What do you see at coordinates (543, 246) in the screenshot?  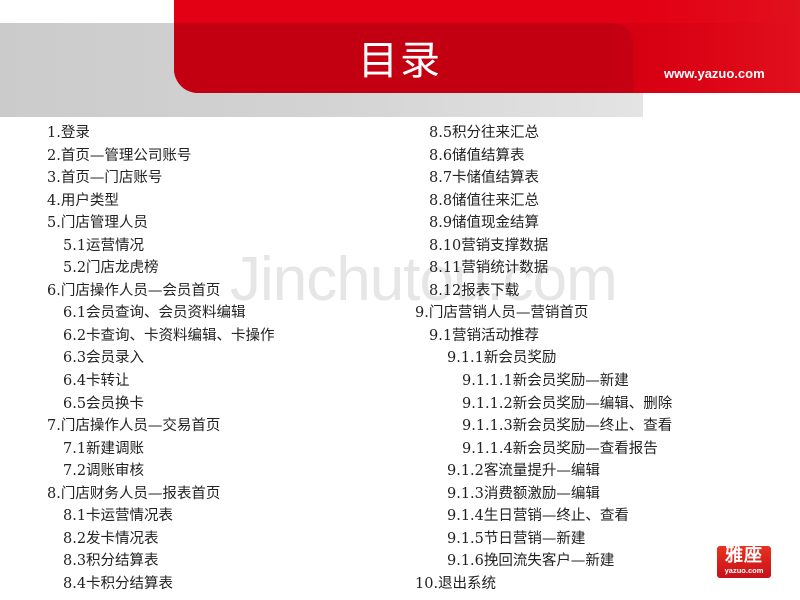 I see `toc-item: 8.10营销支撑数据` at bounding box center [543, 246].